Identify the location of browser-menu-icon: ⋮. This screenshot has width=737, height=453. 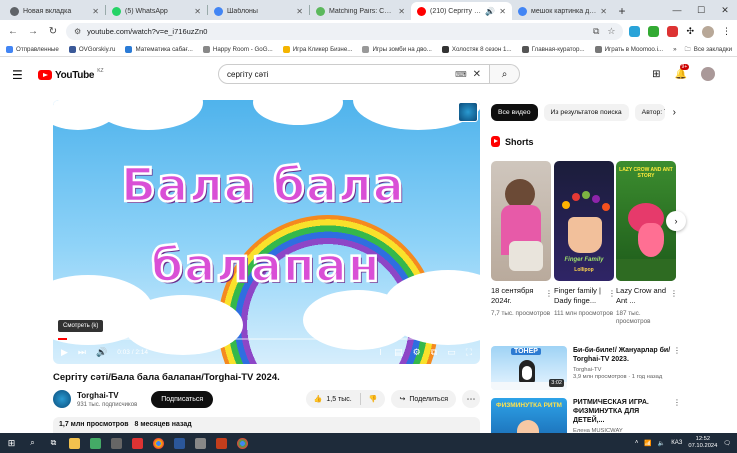
(726, 31).